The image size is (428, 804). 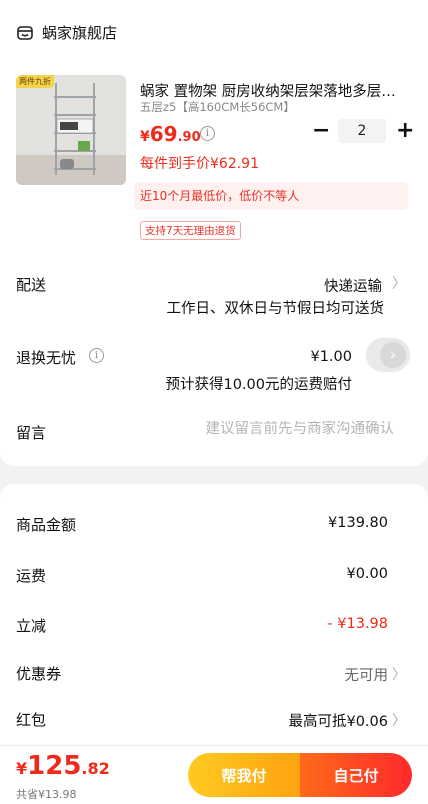 I want to click on checkout-bar: ¥ 125 .82 共省¥13.98 帮我付 自己付, so click(x=214, y=774).